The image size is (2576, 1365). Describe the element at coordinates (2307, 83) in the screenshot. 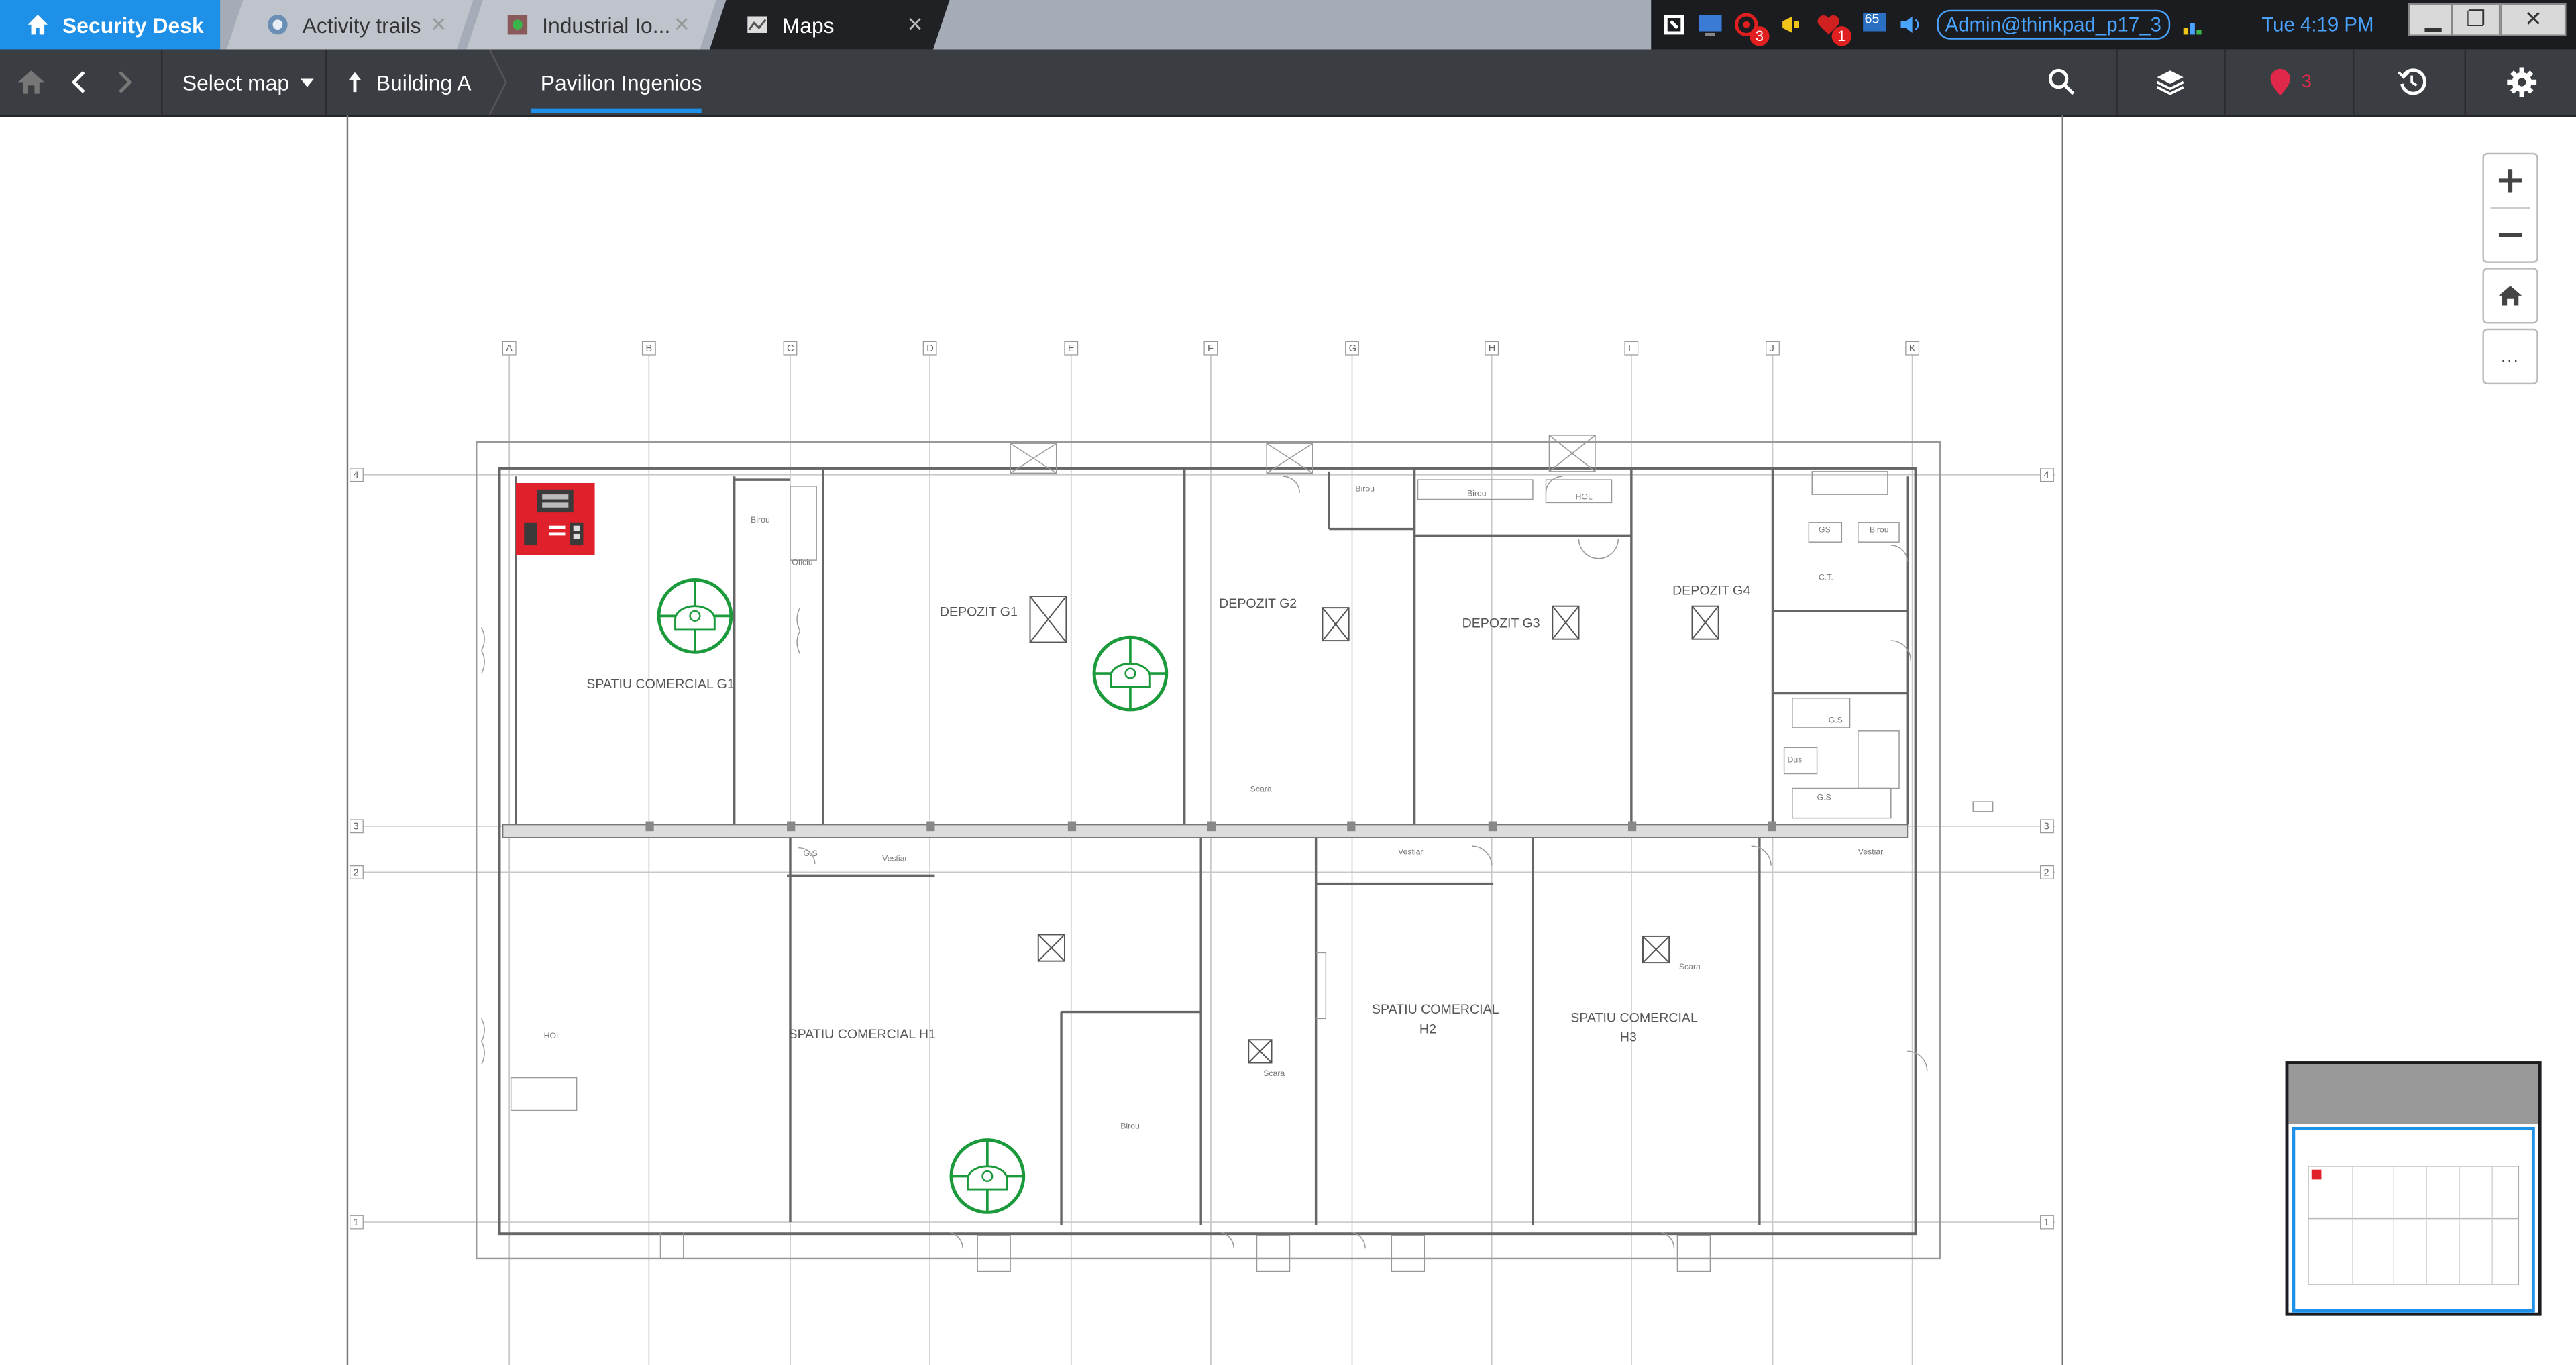

I see `alarm-count: 3` at that location.